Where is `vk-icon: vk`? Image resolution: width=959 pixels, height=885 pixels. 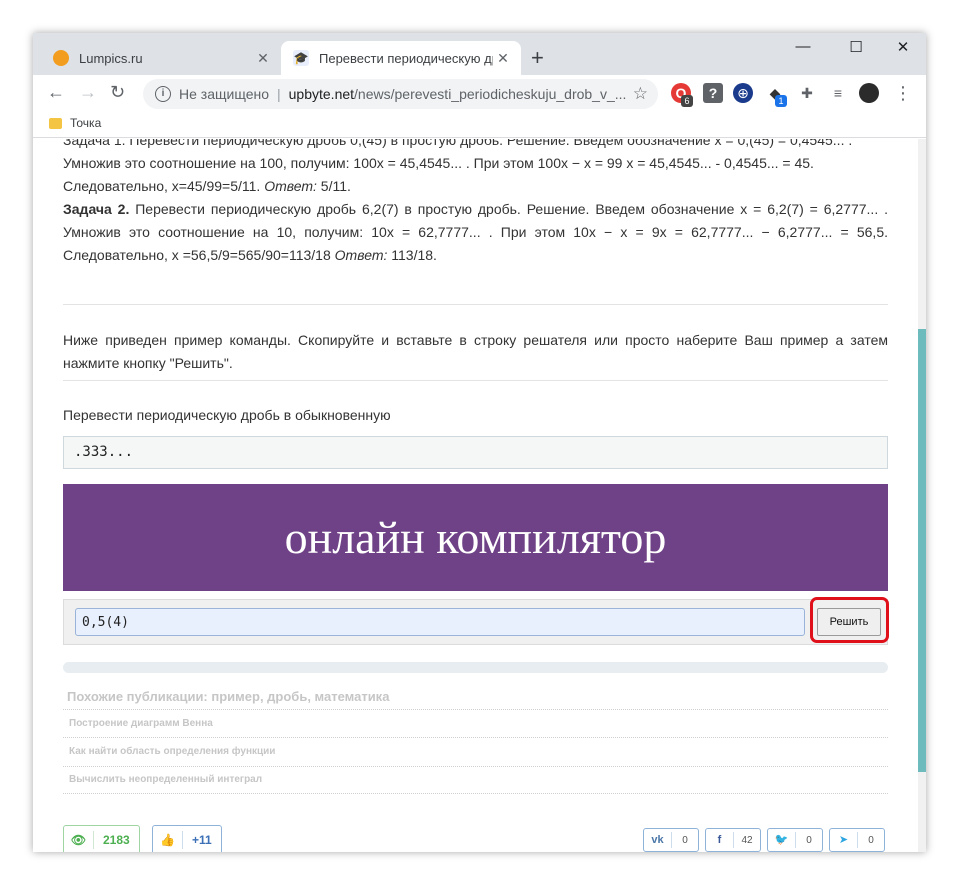 vk-icon: vk is located at coordinates (658, 840).